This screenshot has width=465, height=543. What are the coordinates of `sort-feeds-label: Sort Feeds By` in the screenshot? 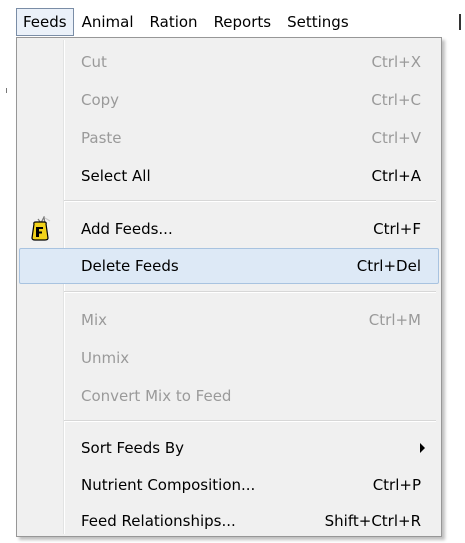 It's located at (133, 448).